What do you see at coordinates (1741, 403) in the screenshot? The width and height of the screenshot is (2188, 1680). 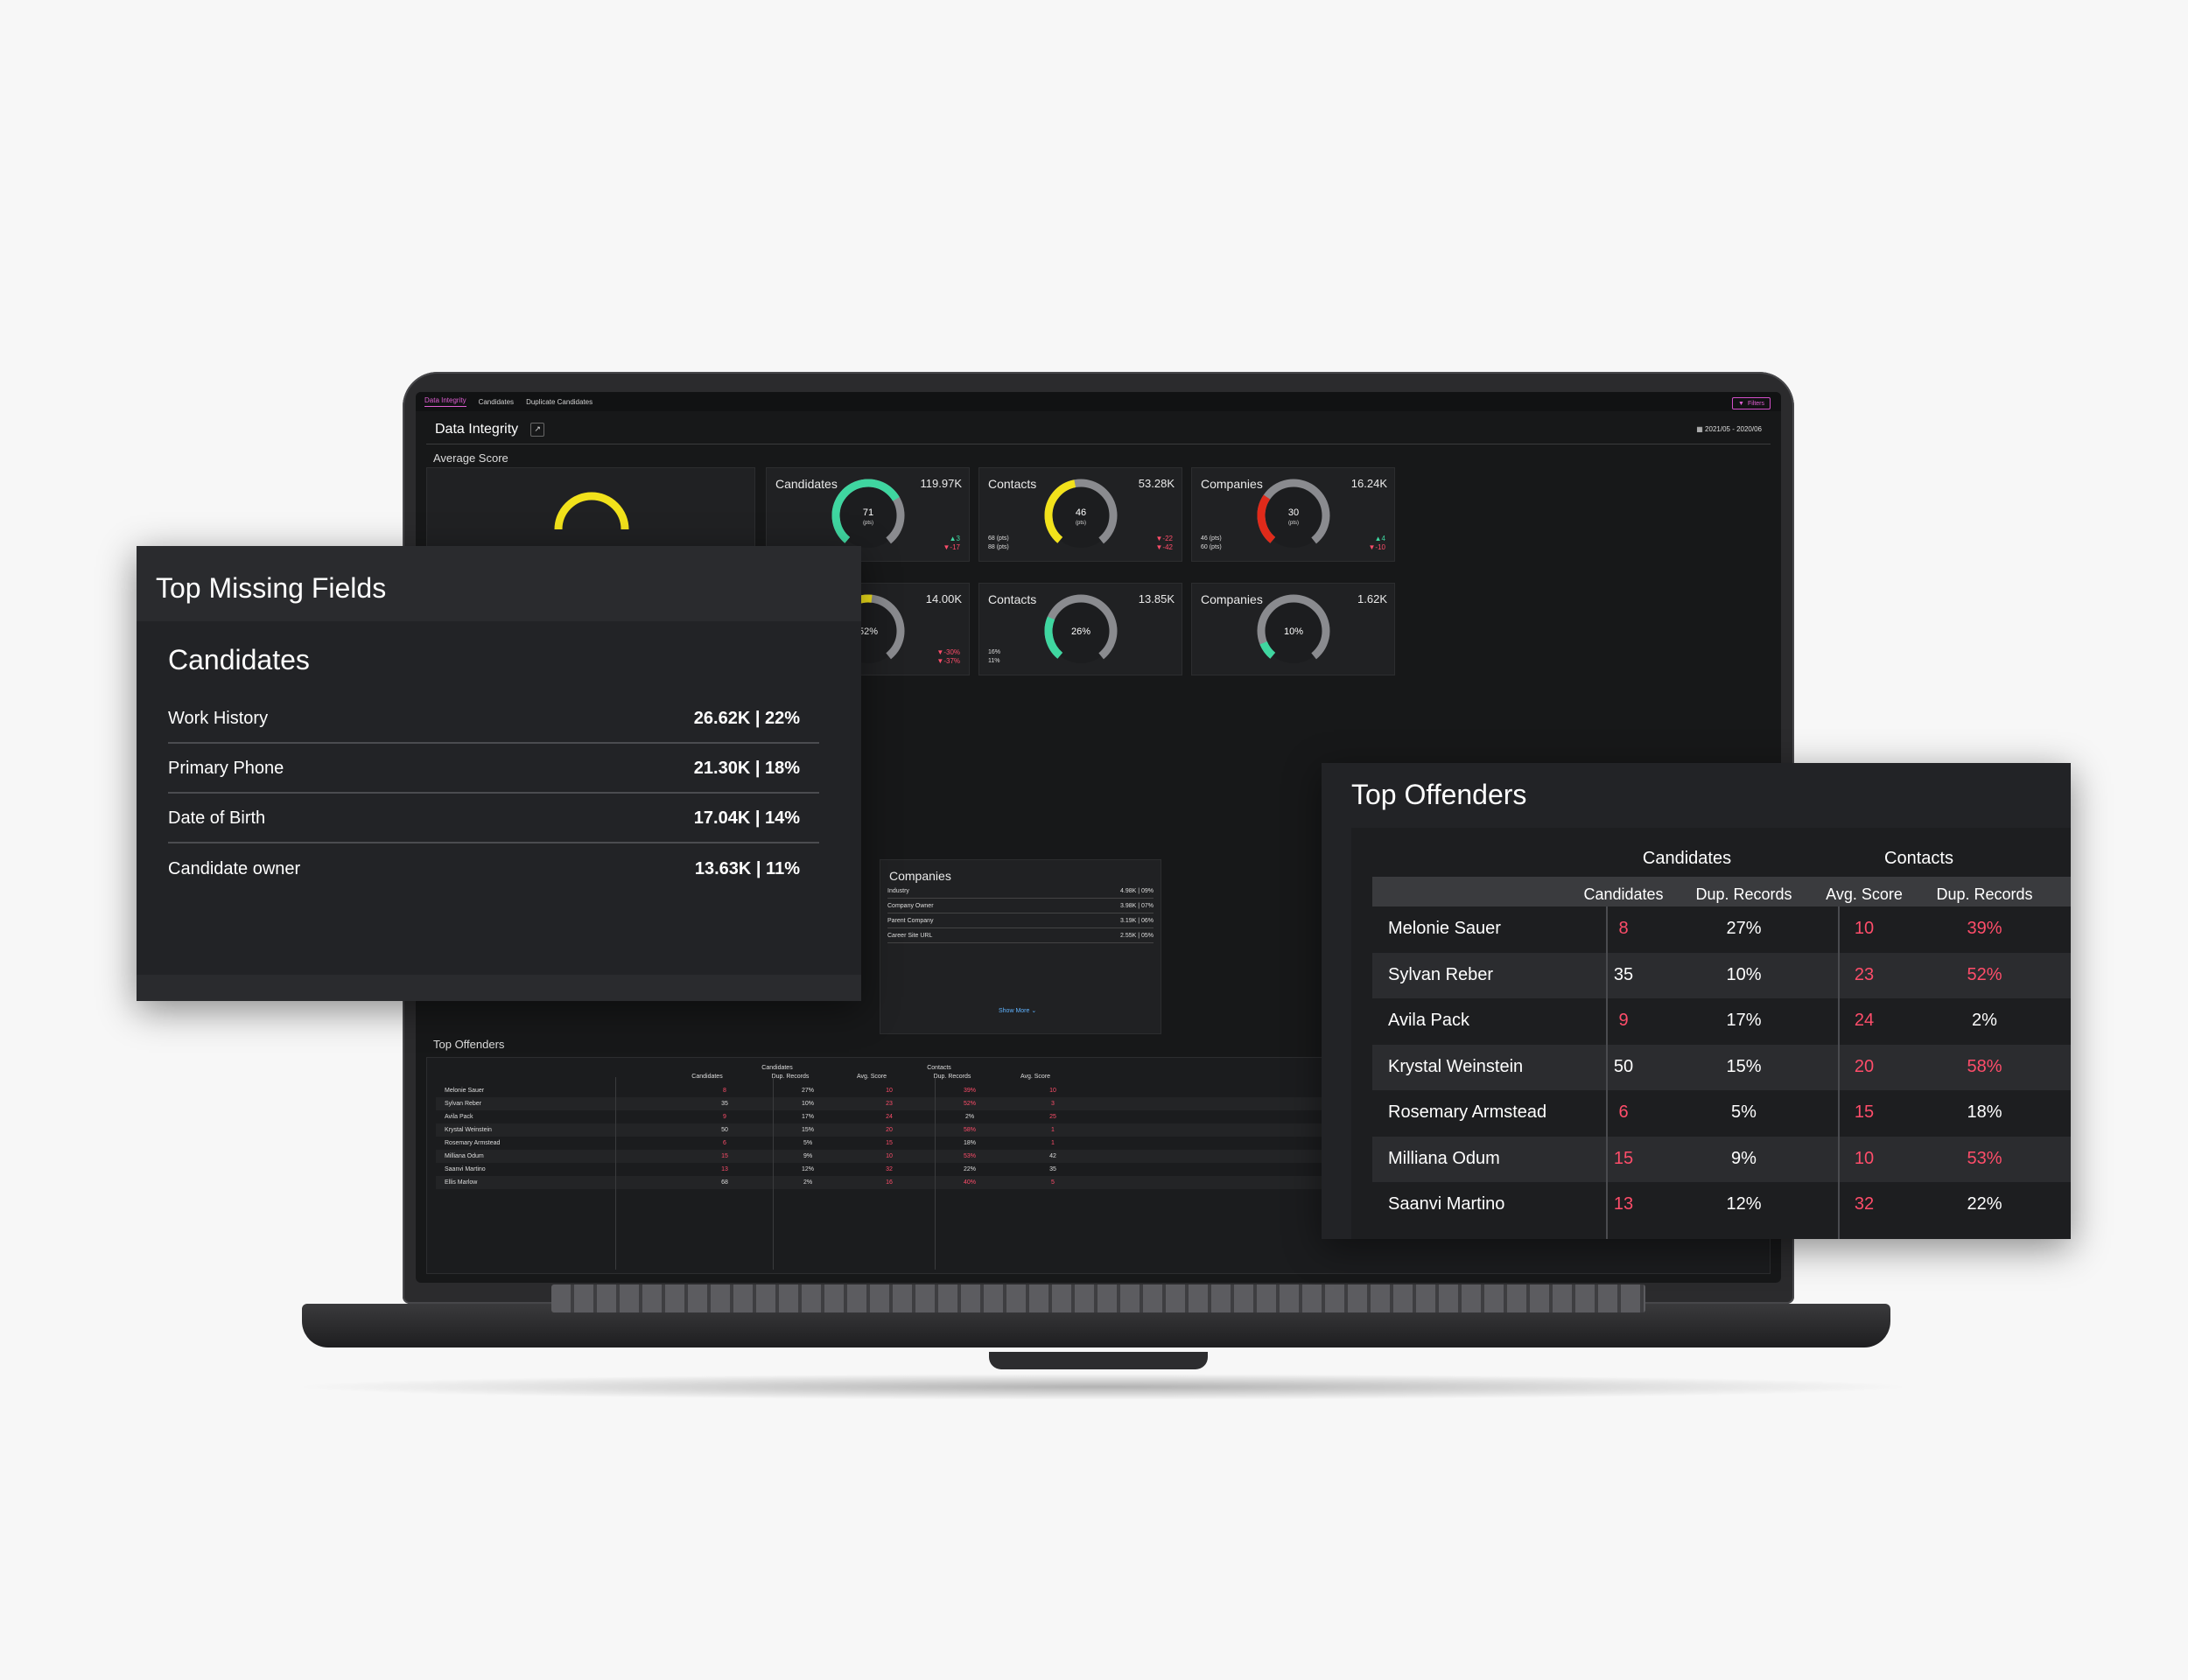 I see `filter-icon: ▼` at bounding box center [1741, 403].